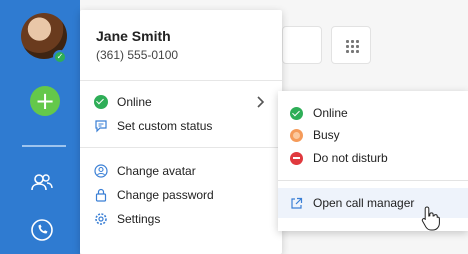  I want to click on dialpad-button, so click(351, 45).